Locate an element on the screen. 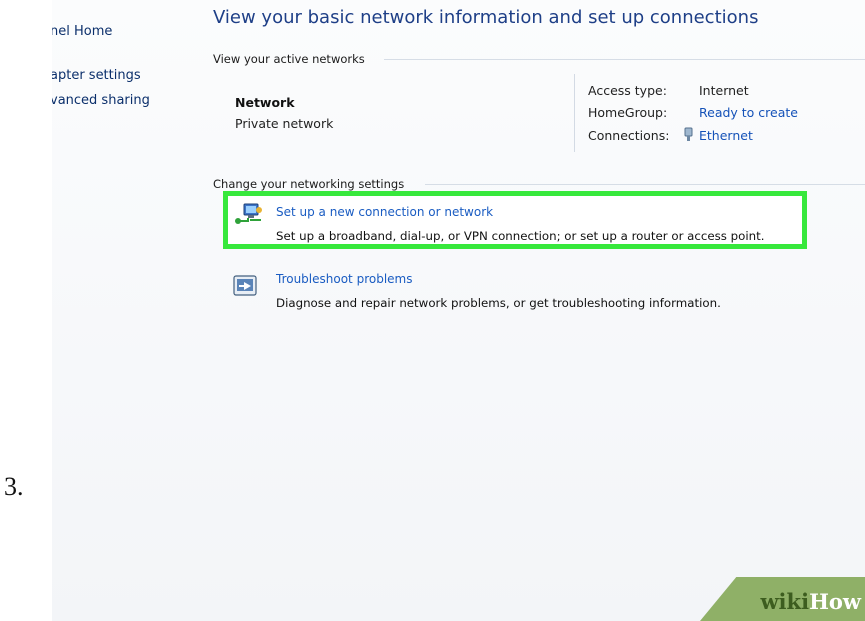  sidebar-item-advanced-sharing: vanced sharing is located at coordinates (101, 100).